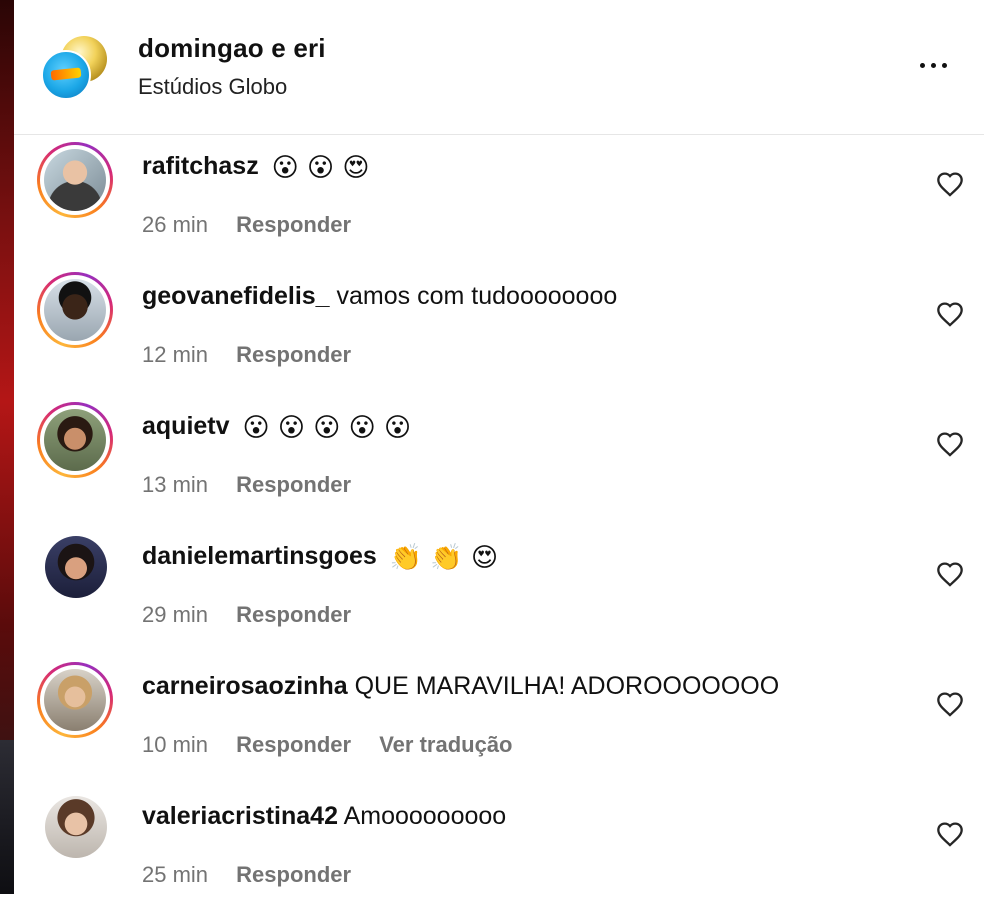 Image resolution: width=984 pixels, height=916 pixels. Describe the element at coordinates (477, 296) in the screenshot. I see `comment-text: vamos com tudoooooooo` at that location.